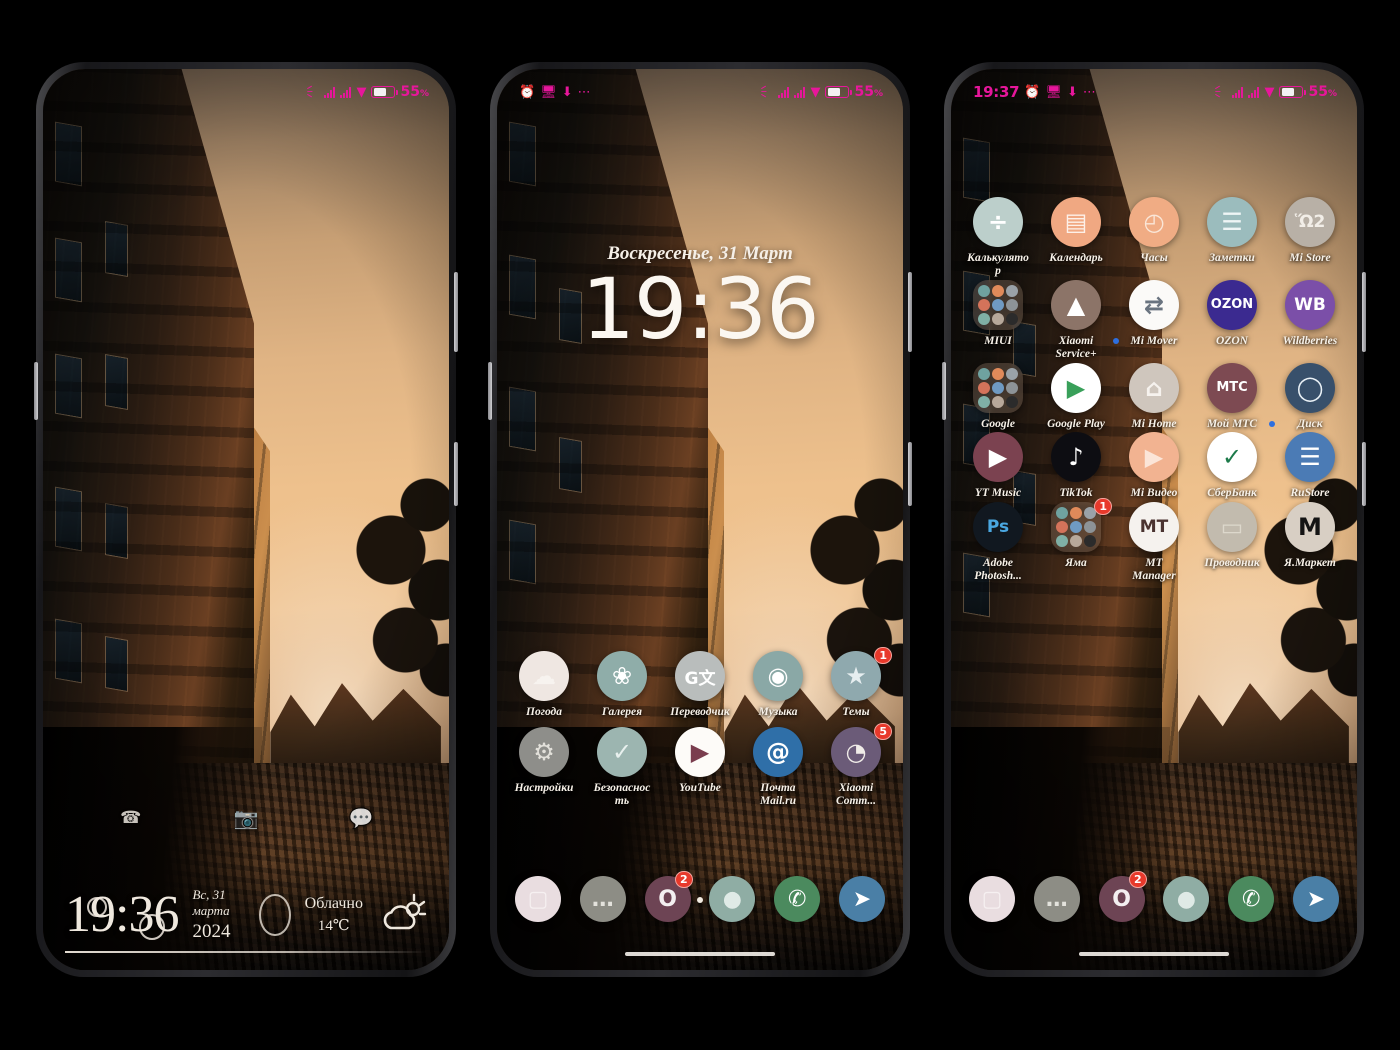  What do you see at coordinates (910, 474) in the screenshot?
I see `phone2-power-button` at bounding box center [910, 474].